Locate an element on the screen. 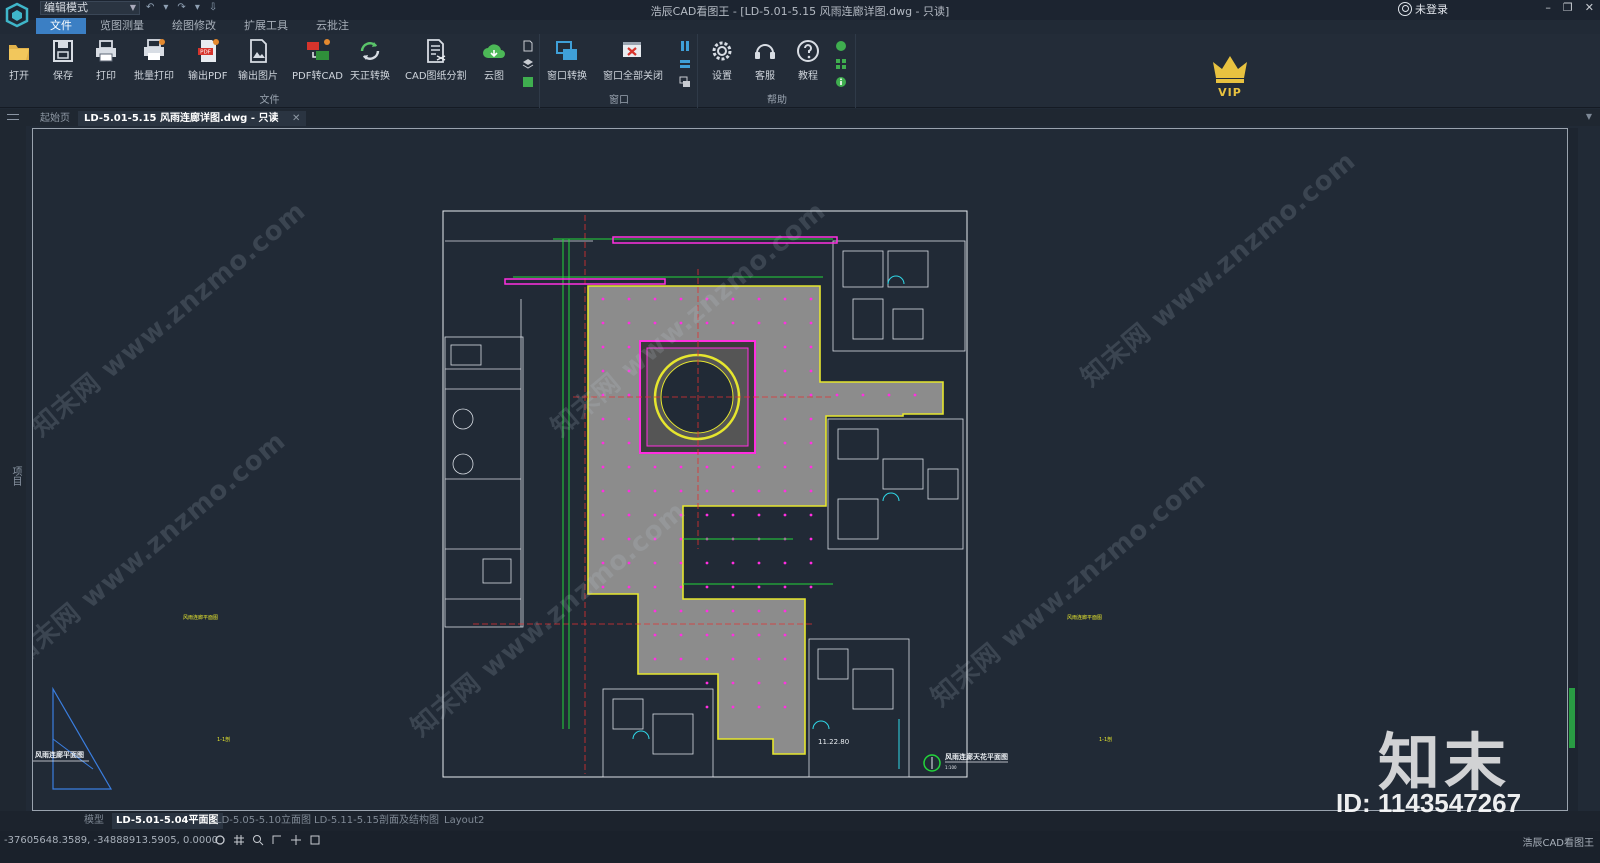 The height and width of the screenshot is (863, 1600). export-pdf-label: 输出PDF is located at coordinates (208, 76).